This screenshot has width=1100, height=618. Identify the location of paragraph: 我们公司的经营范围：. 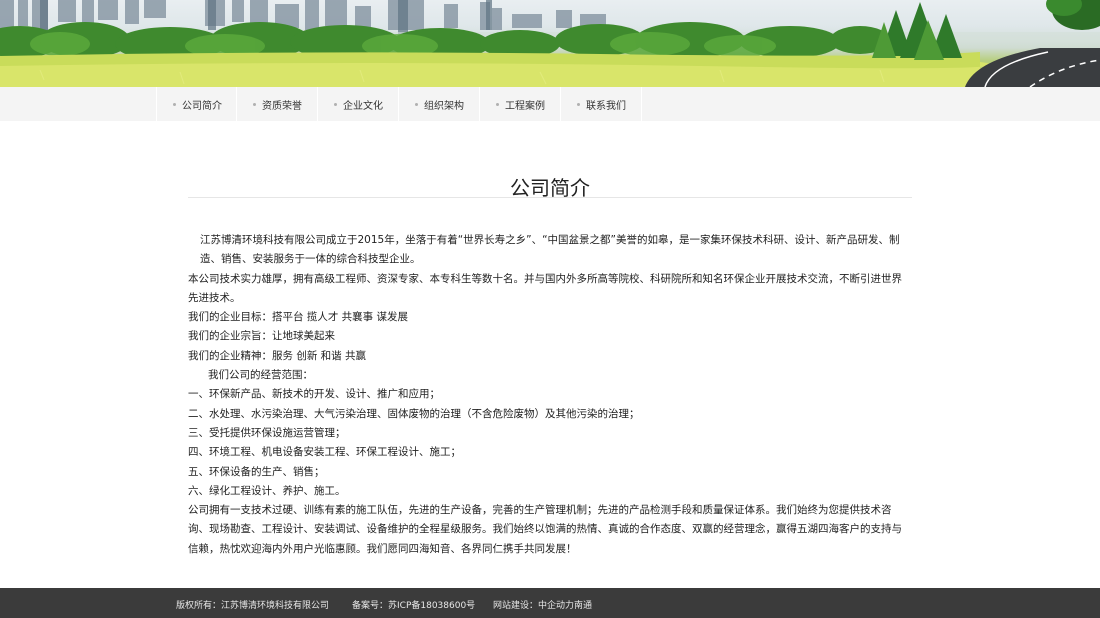
(260, 375).